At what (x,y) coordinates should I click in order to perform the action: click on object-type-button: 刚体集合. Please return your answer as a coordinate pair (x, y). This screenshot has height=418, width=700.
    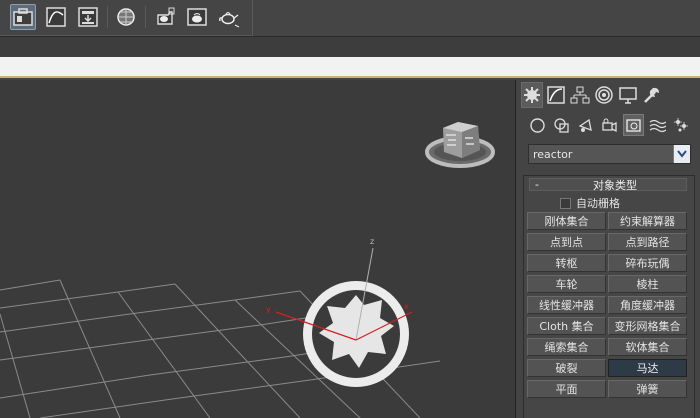
    Looking at the image, I should click on (566, 221).